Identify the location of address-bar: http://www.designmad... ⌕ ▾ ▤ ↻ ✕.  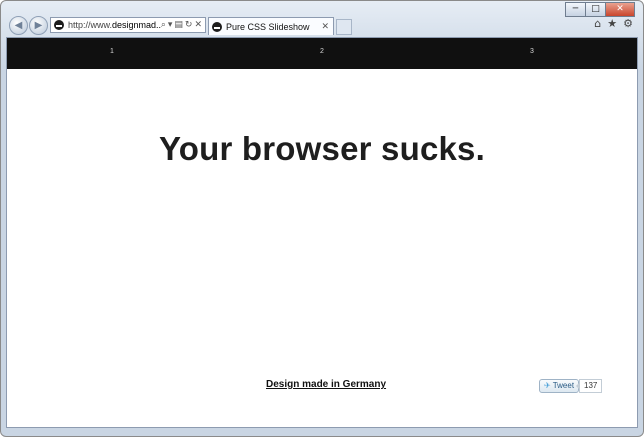
(128, 25).